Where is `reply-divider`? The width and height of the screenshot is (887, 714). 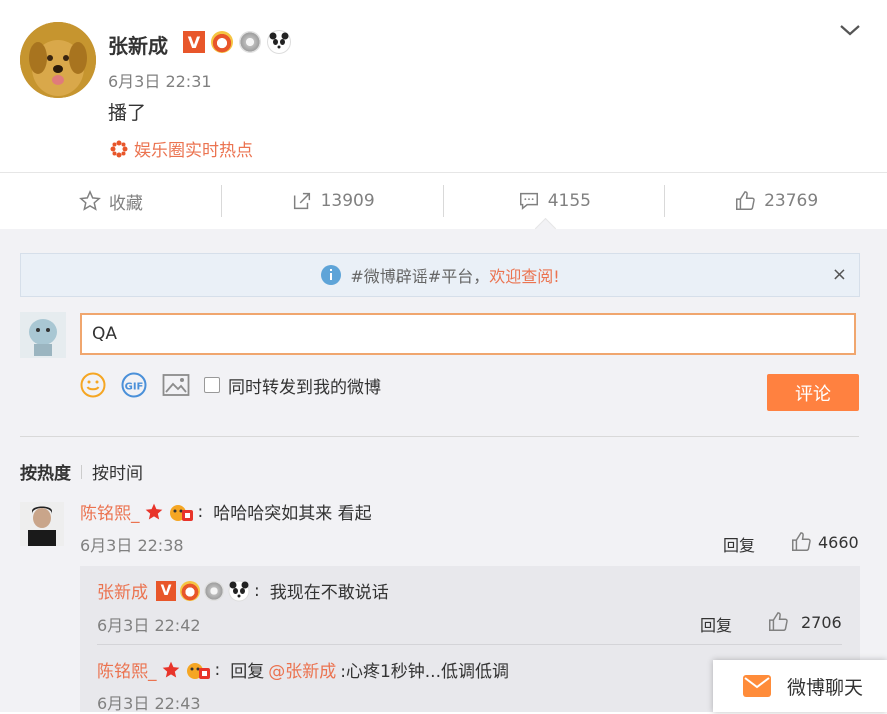
reply-divider is located at coordinates (469, 644).